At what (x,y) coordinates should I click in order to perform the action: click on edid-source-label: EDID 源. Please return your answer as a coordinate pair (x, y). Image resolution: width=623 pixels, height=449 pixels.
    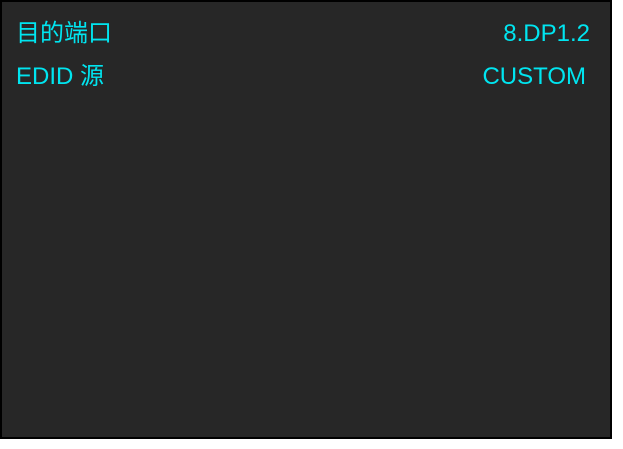
    Looking at the image, I should click on (60, 76).